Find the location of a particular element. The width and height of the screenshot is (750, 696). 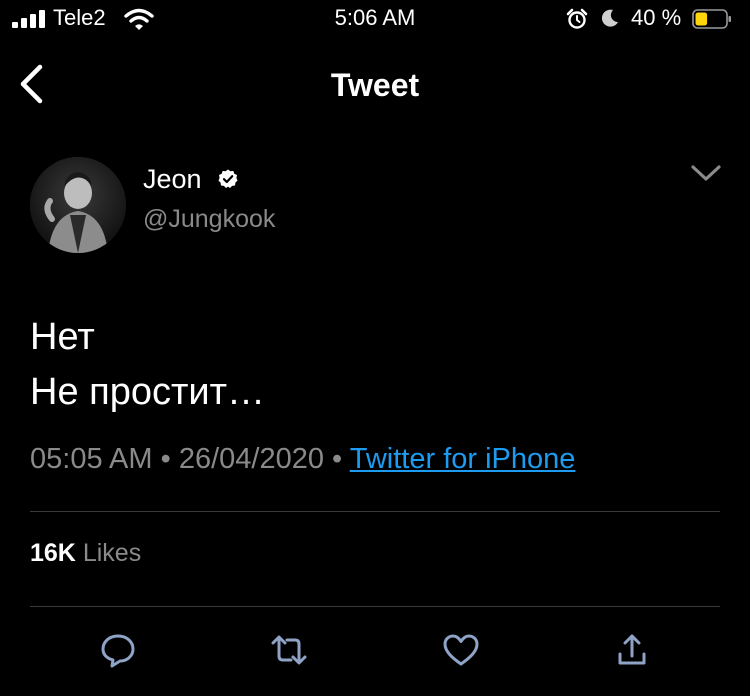

like-button is located at coordinates (461, 650).